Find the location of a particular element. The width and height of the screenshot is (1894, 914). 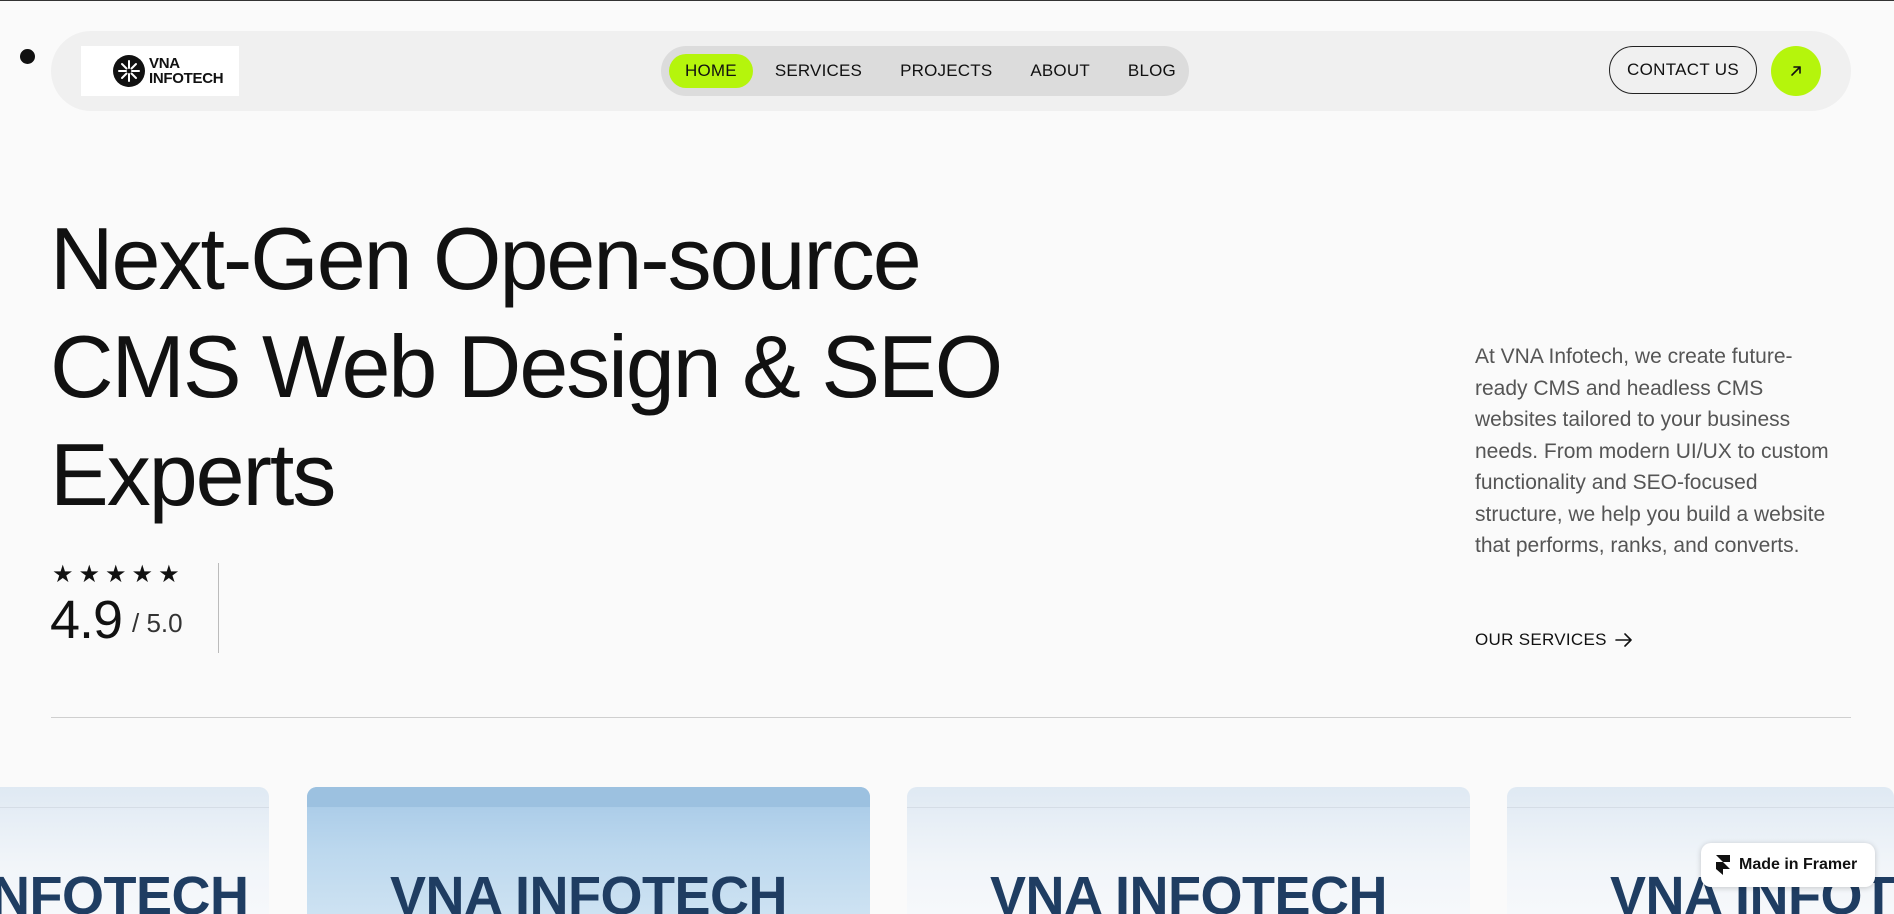

rating-stars: ★ ★ ★ ★ ★ is located at coordinates (116, 575).